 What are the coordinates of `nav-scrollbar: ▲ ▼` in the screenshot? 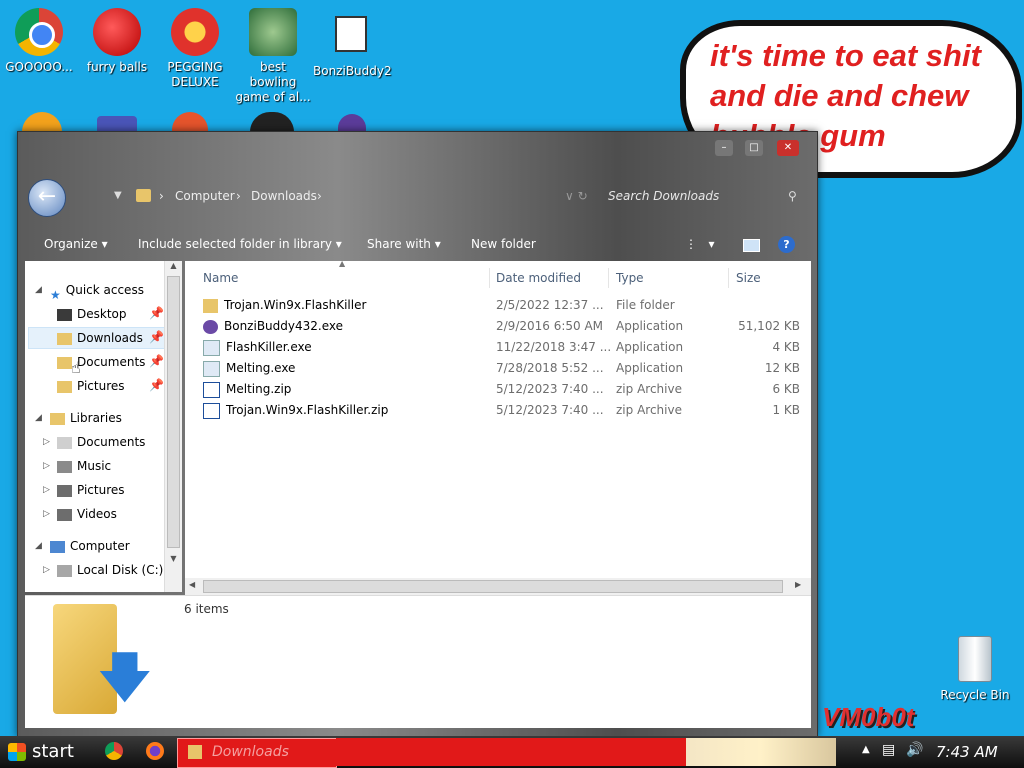 It's located at (173, 426).